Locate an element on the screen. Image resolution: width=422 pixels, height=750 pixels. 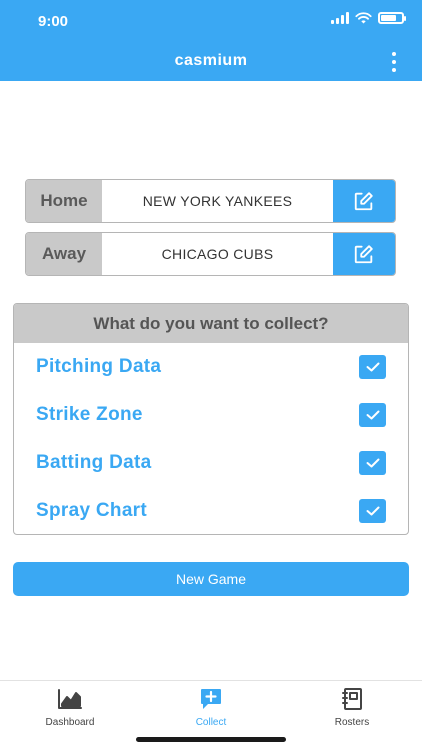
edit-away-button is located at coordinates (364, 254).